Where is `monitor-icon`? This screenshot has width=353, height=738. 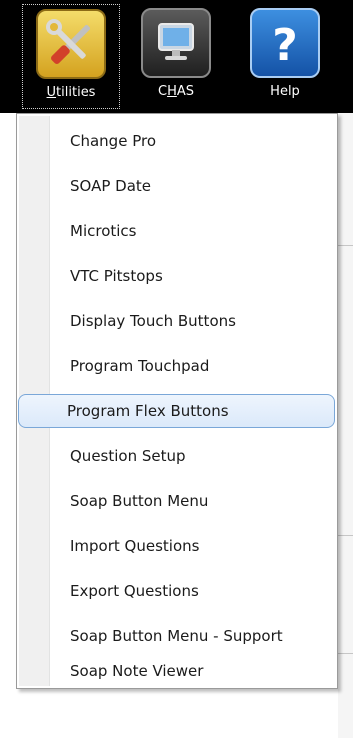
monitor-icon is located at coordinates (176, 43).